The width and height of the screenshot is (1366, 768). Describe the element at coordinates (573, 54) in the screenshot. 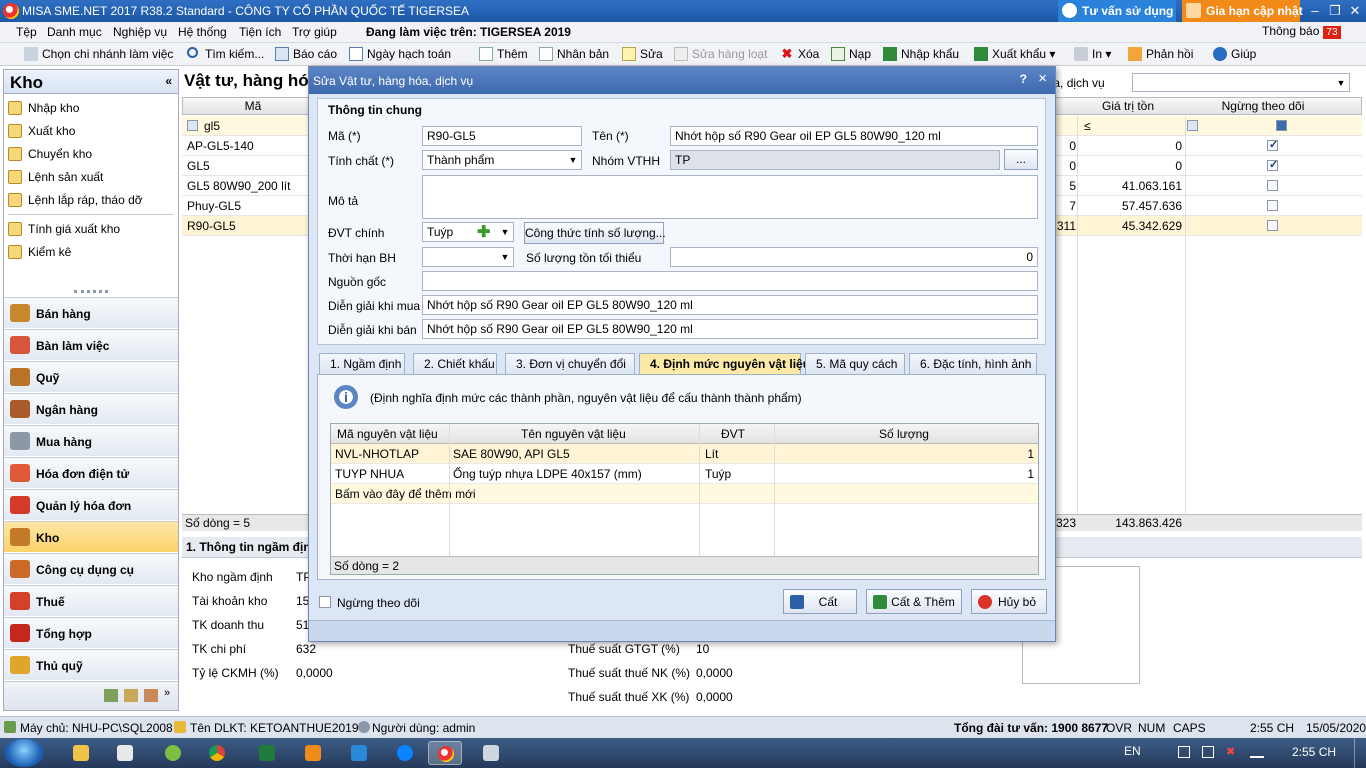

I see `nhan-ban-button: Nhân bản` at that location.